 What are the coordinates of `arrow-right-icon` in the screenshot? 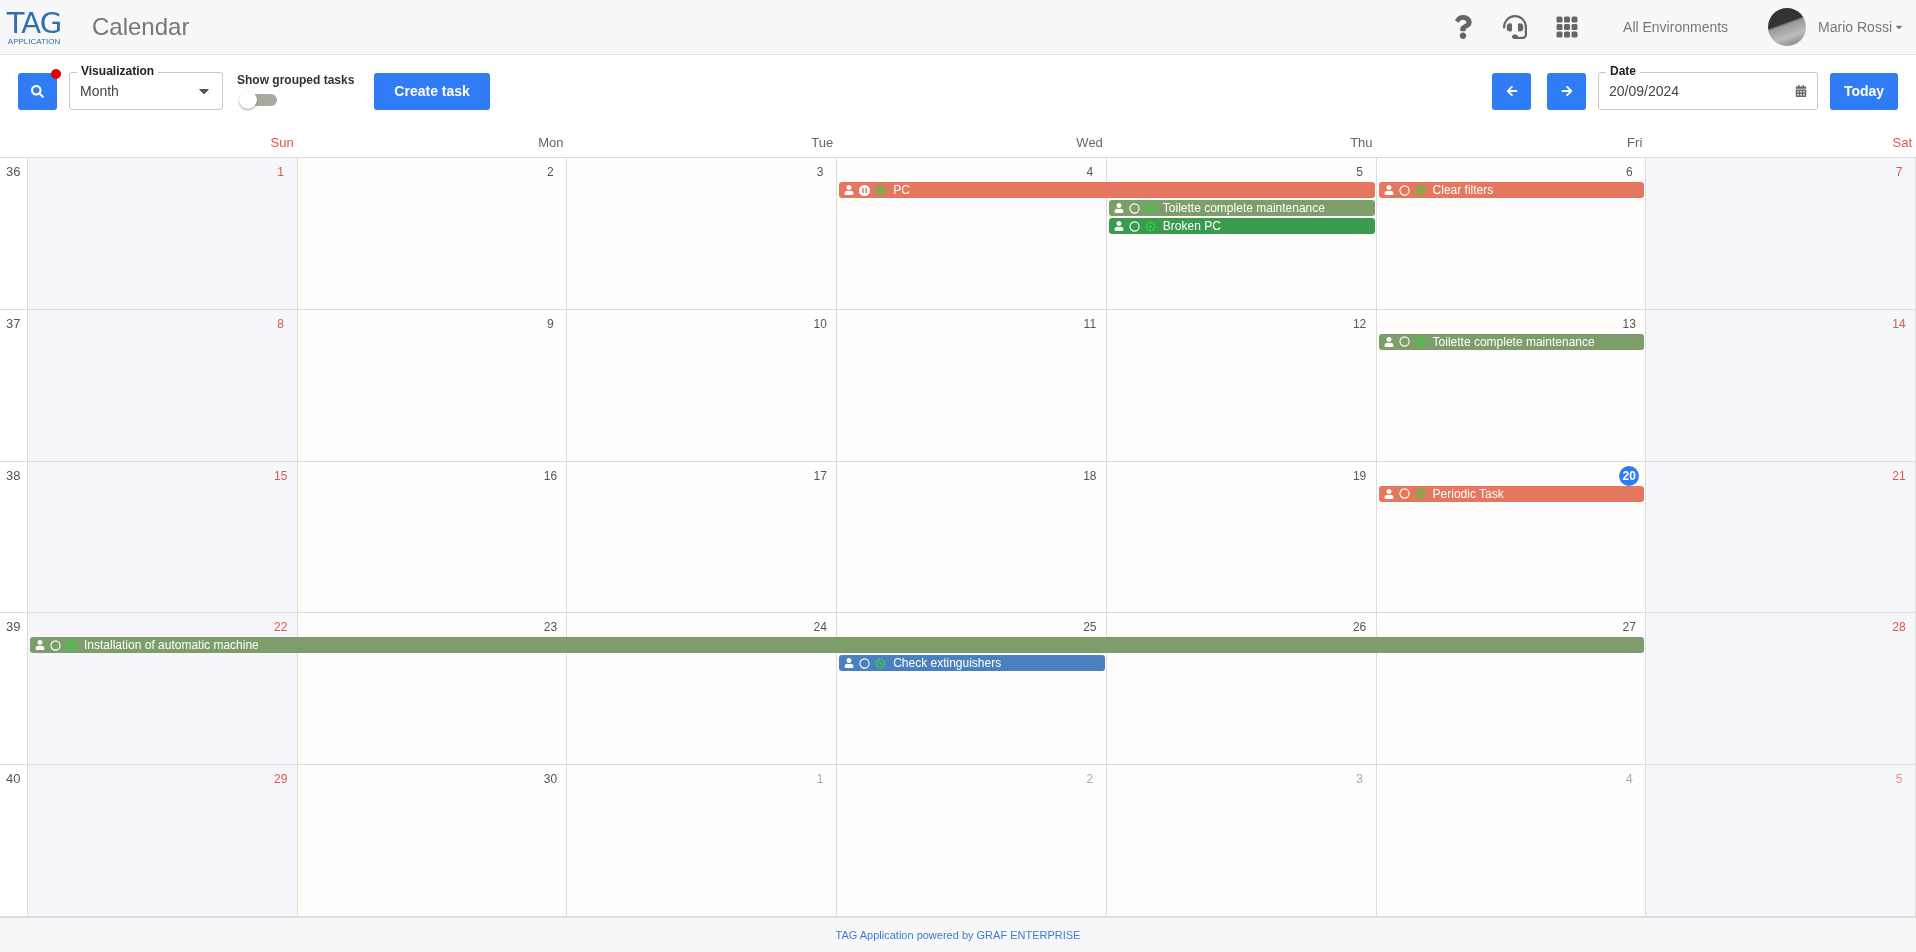 It's located at (1566, 91).